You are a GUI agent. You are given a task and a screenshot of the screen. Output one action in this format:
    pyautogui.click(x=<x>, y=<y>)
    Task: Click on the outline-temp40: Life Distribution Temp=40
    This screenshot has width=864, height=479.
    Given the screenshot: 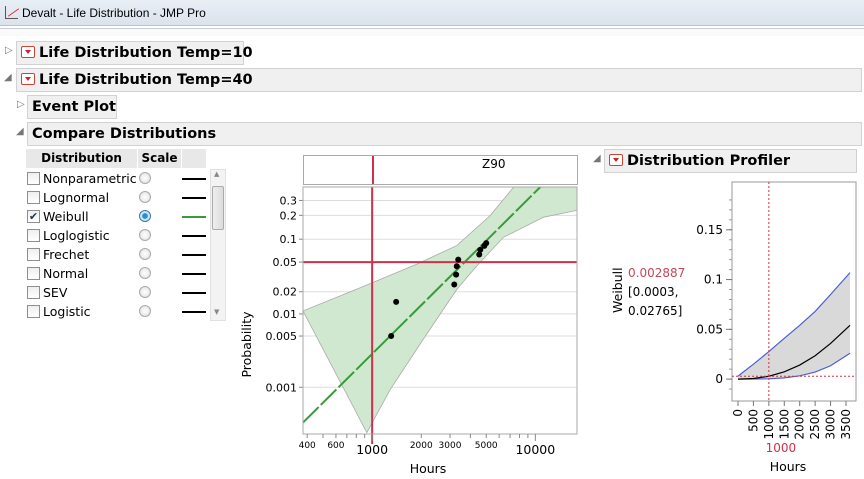 What is the action you would take?
    pyautogui.click(x=439, y=80)
    